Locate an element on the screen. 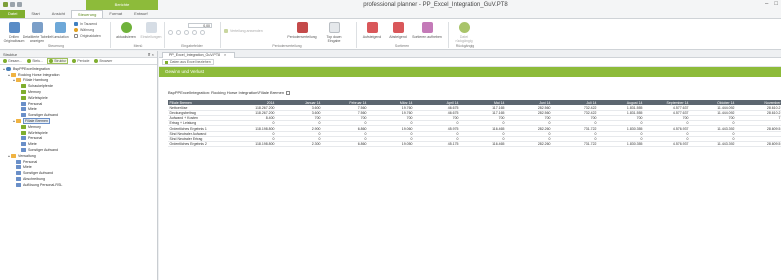 This screenshot has height=280, width=781. undo-button: Datei rückgängig is located at coordinates (464, 32).